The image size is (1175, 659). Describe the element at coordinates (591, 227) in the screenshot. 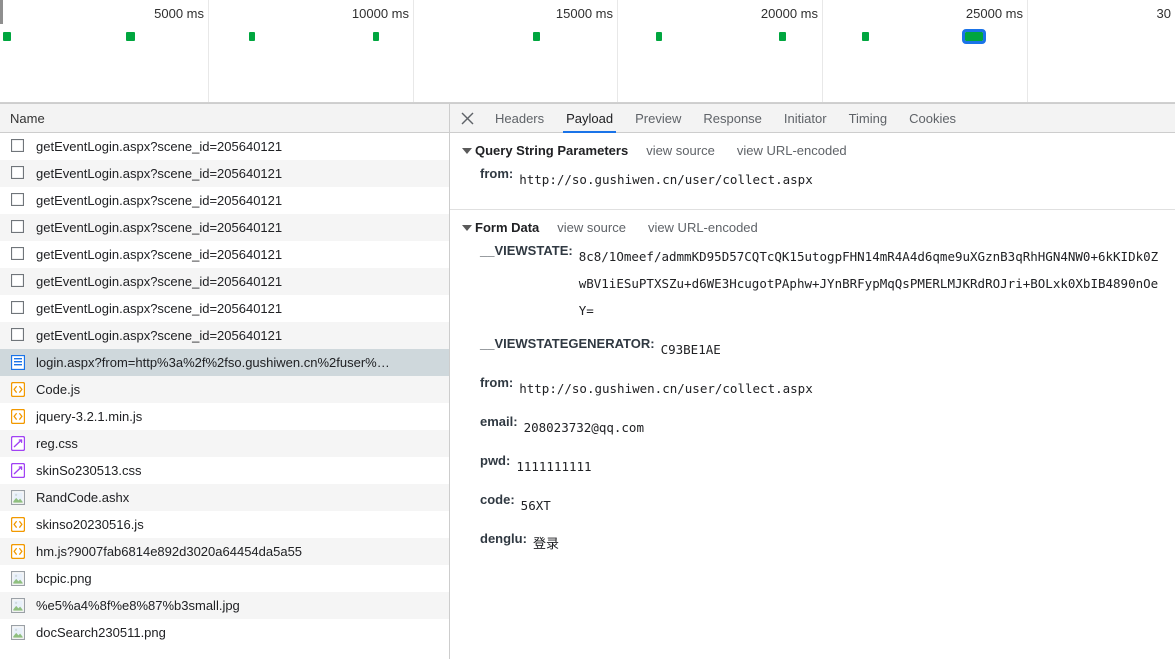

I see `form-view-source-link: view source` at that location.